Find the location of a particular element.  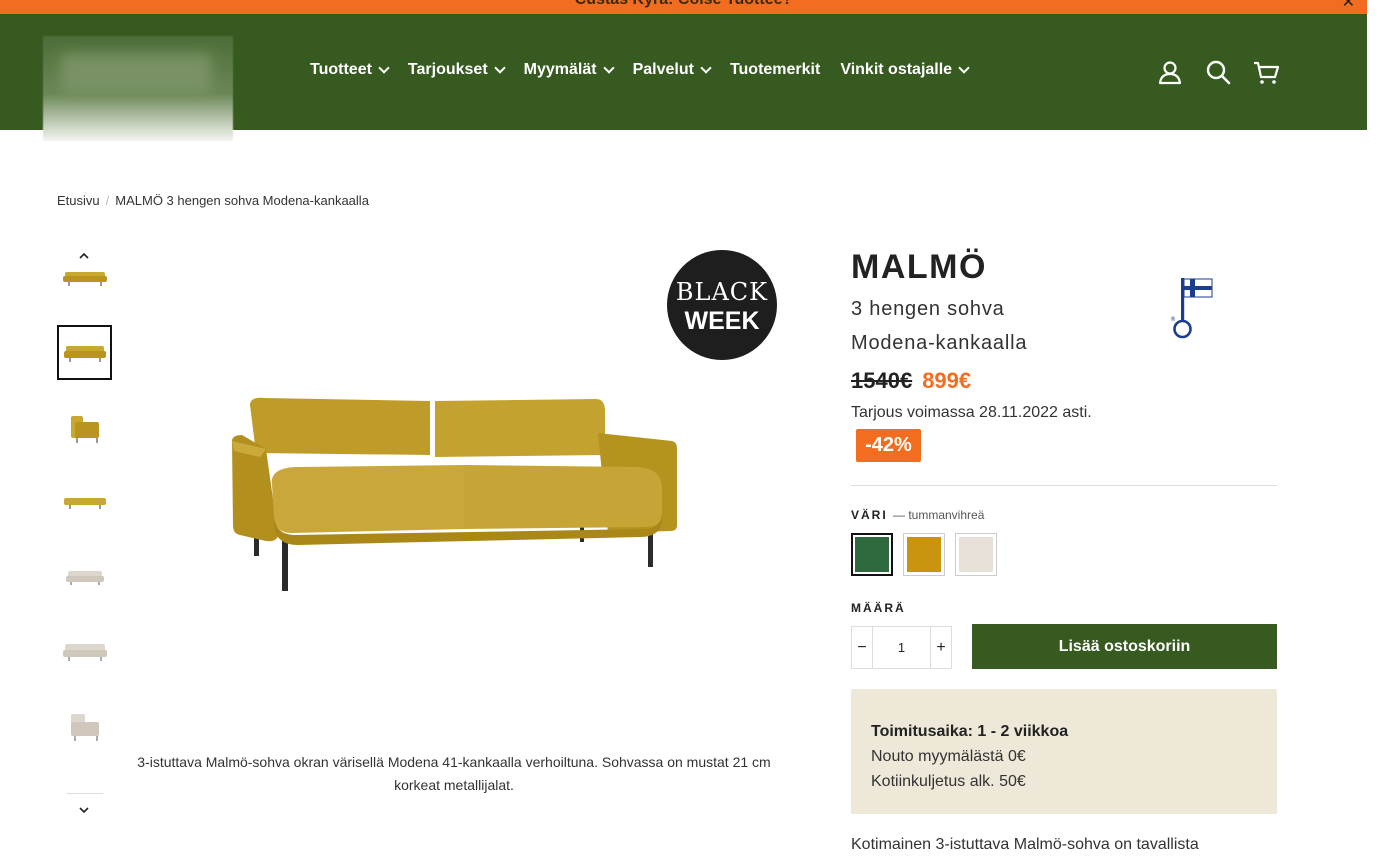

nav-item-tarjoukset: Tarjoukset is located at coordinates (456, 70).